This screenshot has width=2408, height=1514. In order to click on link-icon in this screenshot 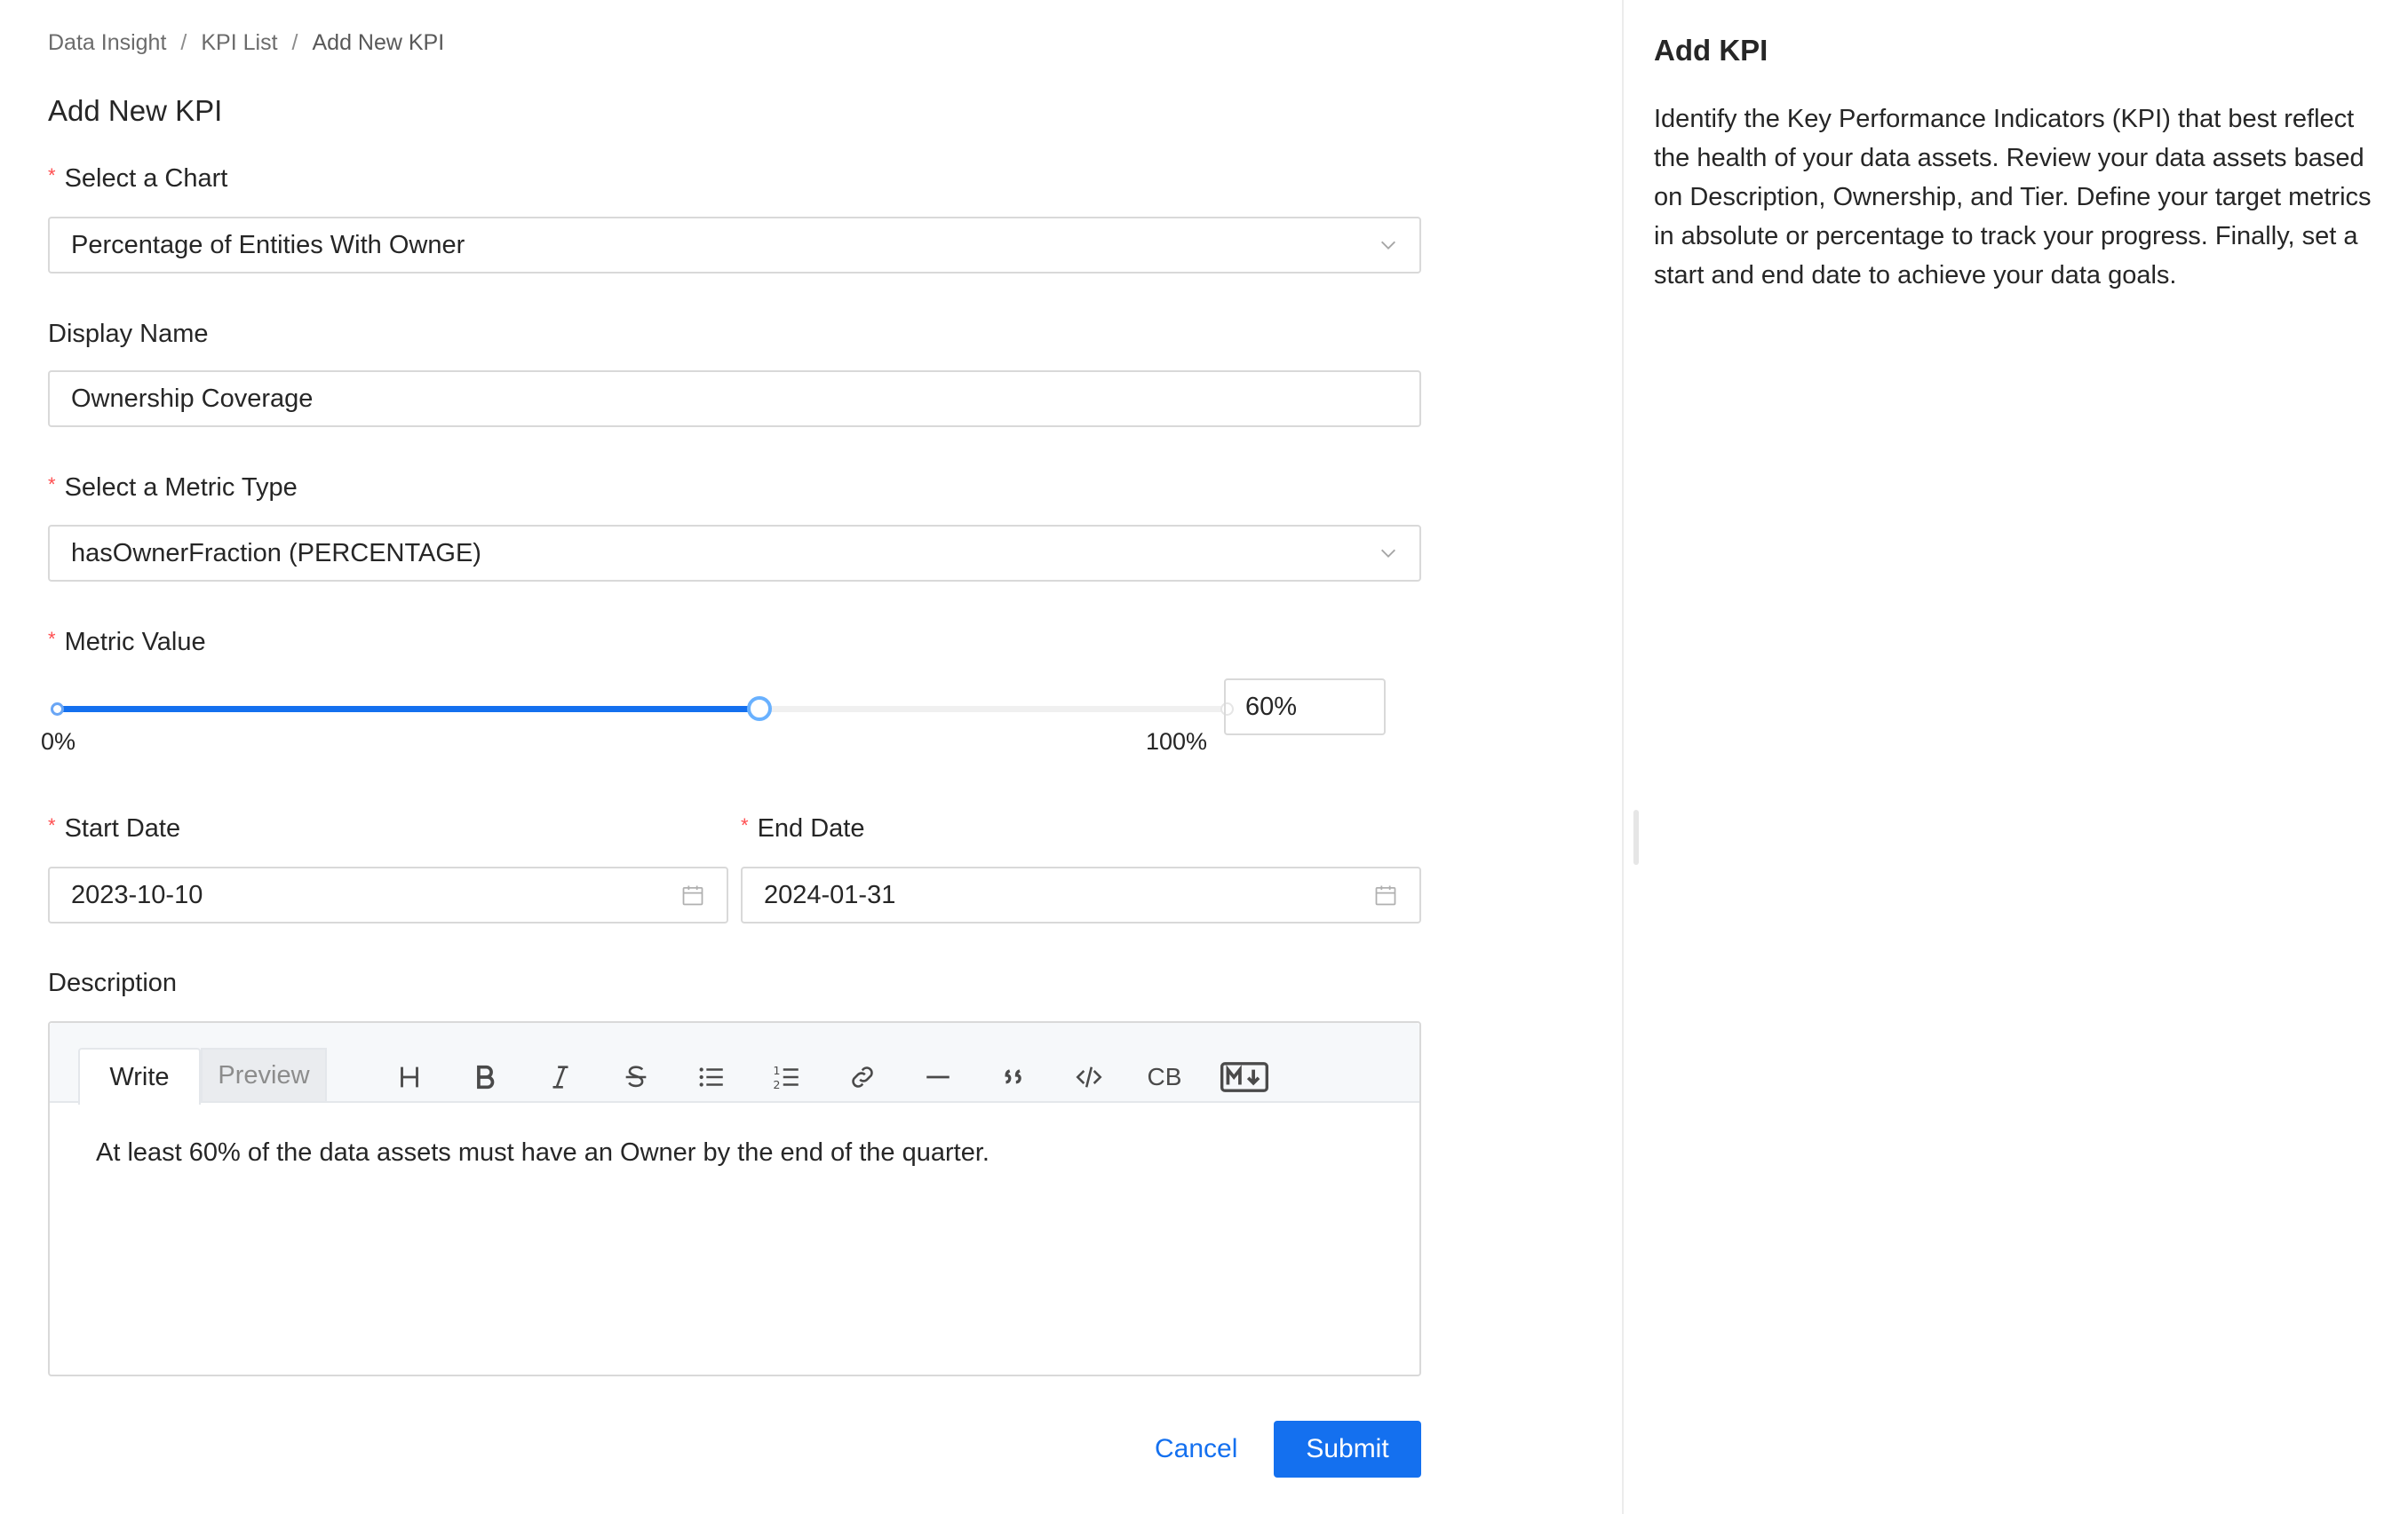, I will do `click(862, 1077)`.